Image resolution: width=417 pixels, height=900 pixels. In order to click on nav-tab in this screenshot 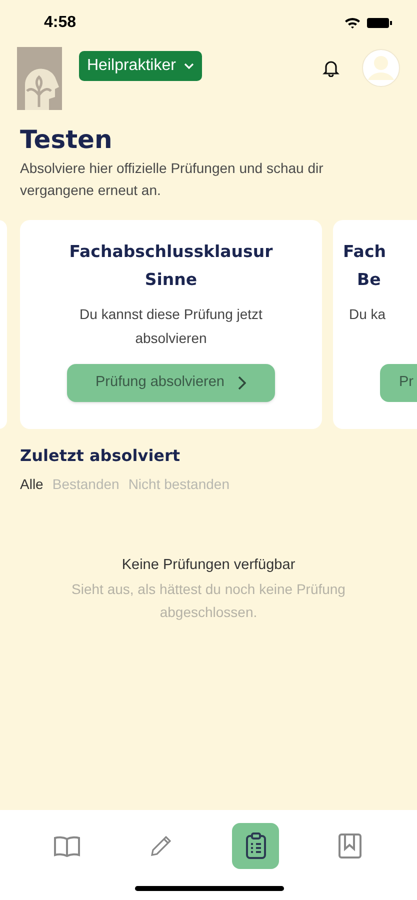, I will do `click(256, 846)`.